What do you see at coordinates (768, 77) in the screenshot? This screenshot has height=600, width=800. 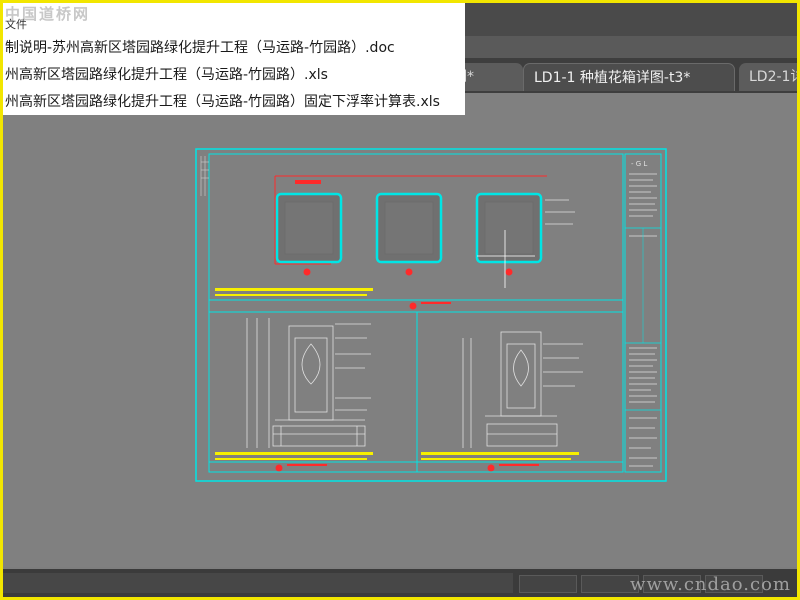 I see `tab-next-drawing: LD2-1详` at bounding box center [768, 77].